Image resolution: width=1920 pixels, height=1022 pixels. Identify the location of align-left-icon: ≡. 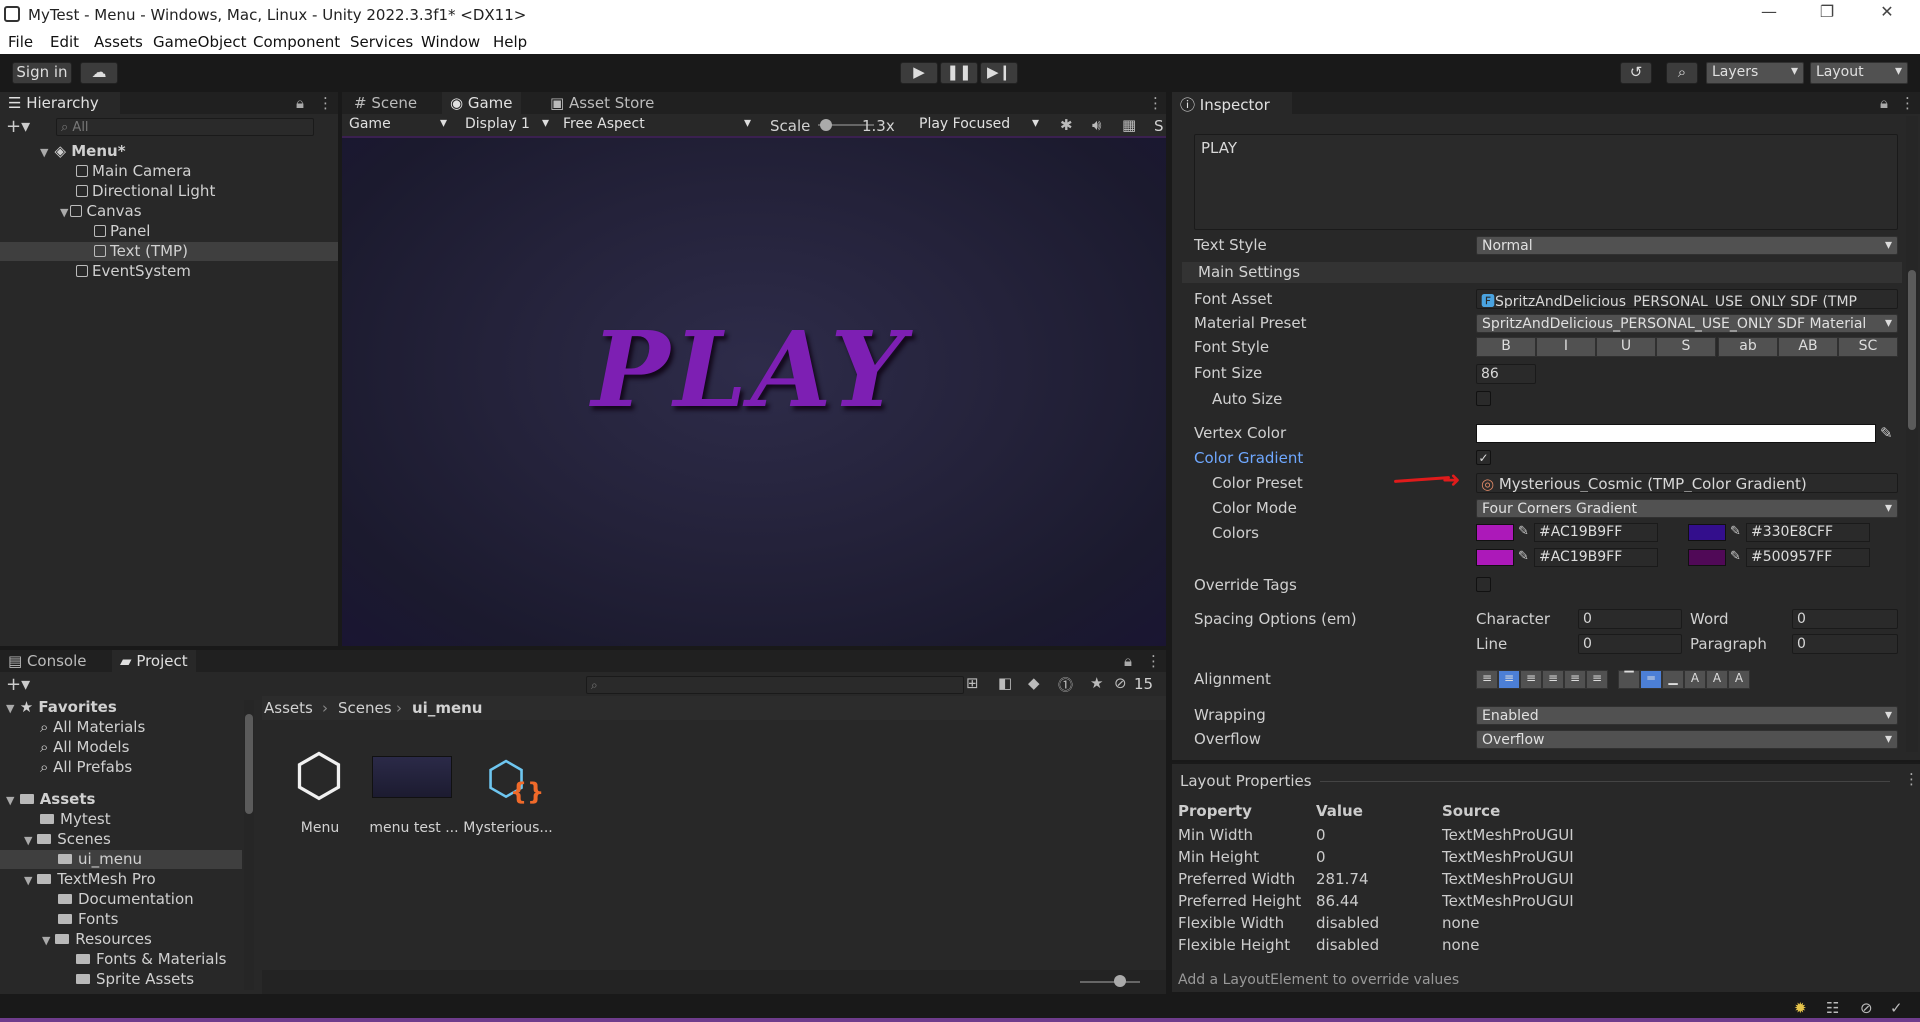
(1487, 679).